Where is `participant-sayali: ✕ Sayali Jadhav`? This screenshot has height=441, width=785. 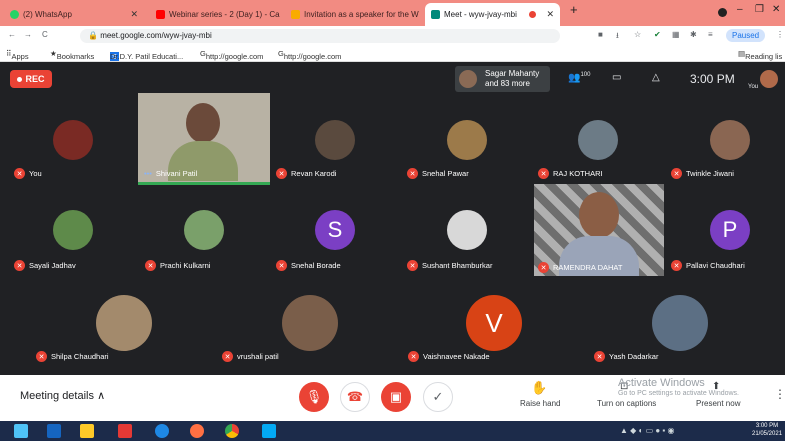 participant-sayali: ✕ Sayali Jadhav is located at coordinates (45, 265).